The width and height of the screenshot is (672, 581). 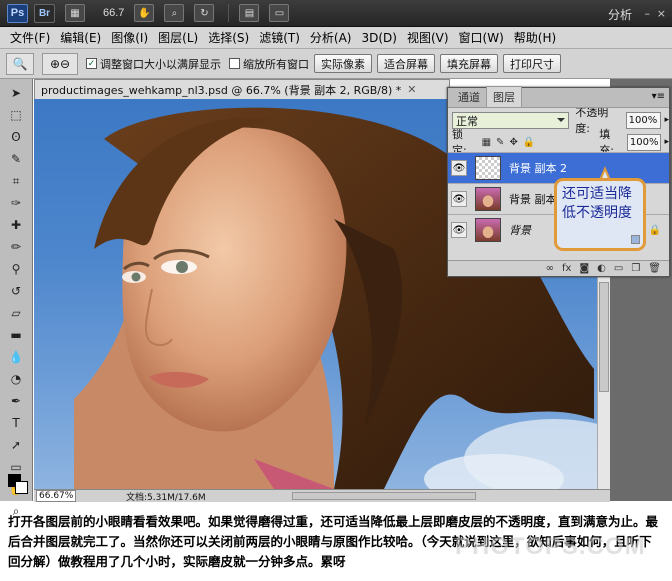 What do you see at coordinates (584, 268) in the screenshot?
I see `layer-mask-icon: ◙` at bounding box center [584, 268].